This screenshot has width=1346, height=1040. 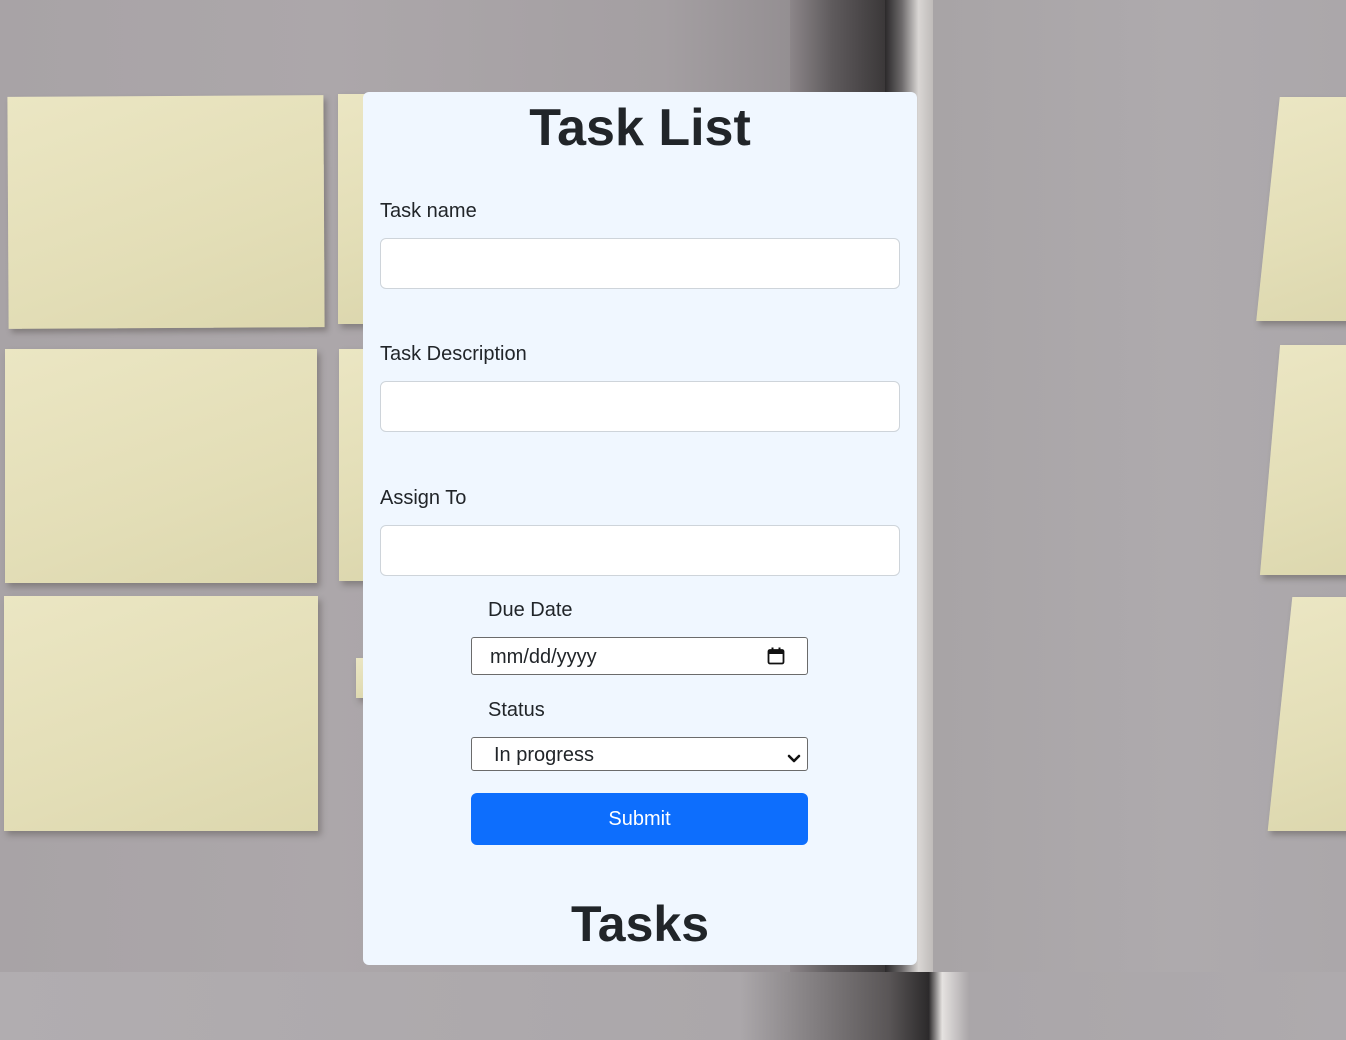 What do you see at coordinates (543, 657) in the screenshot?
I see `due-date-placeholder: mm/dd/yyyy` at bounding box center [543, 657].